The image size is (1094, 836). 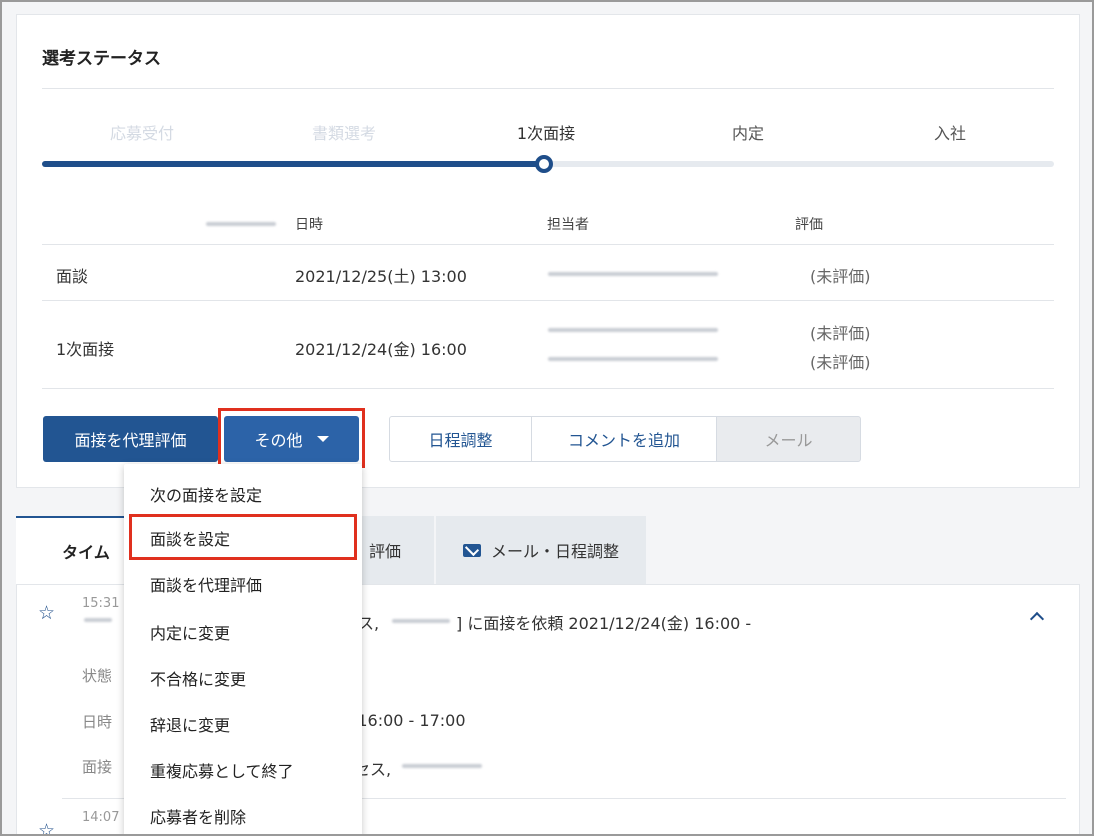 I want to click on schedule-button: 日程調整, so click(x=460, y=439).